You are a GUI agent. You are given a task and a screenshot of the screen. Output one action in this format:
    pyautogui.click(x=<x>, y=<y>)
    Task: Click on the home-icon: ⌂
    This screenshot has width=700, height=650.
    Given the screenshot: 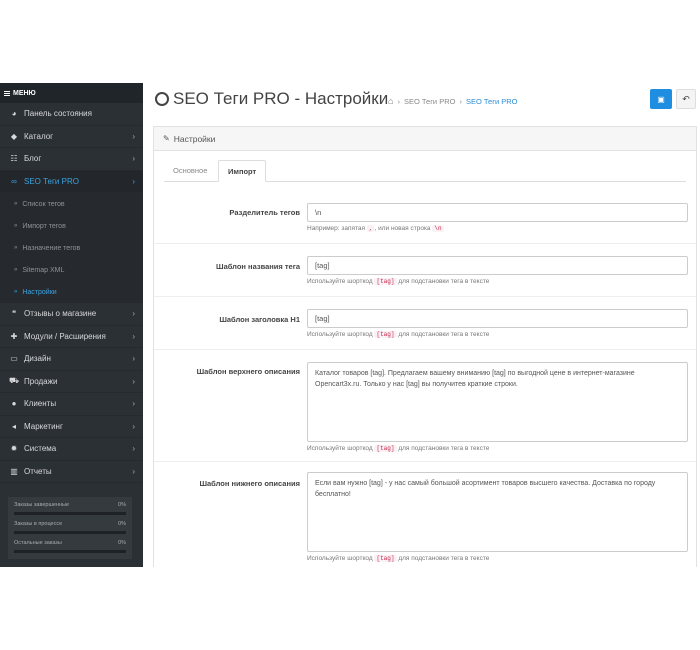 What is the action you would take?
    pyautogui.click(x=390, y=101)
    